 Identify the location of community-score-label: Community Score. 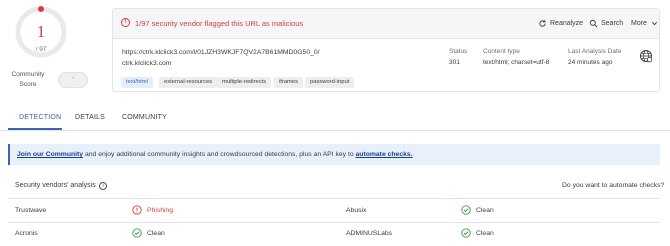
(28, 79).